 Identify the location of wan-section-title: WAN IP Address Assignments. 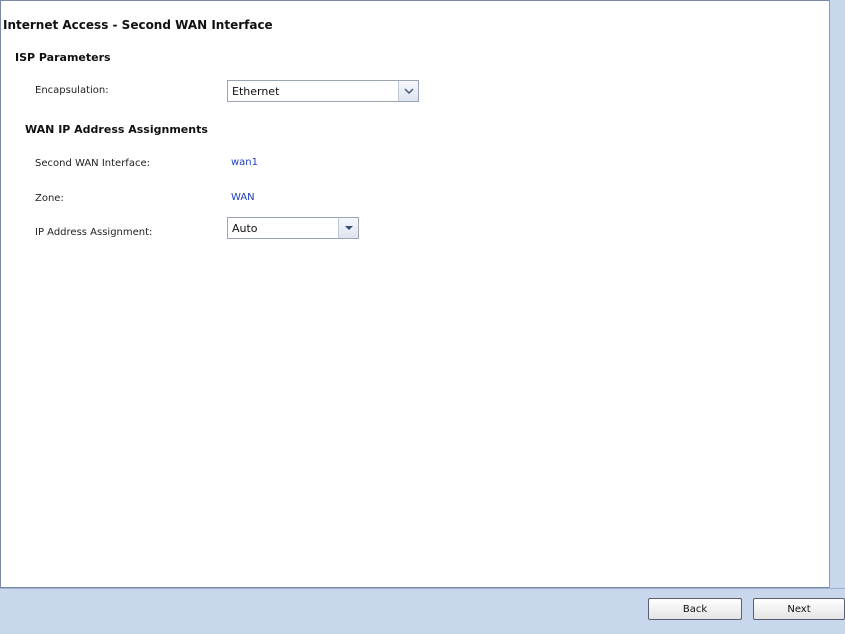
(116, 129).